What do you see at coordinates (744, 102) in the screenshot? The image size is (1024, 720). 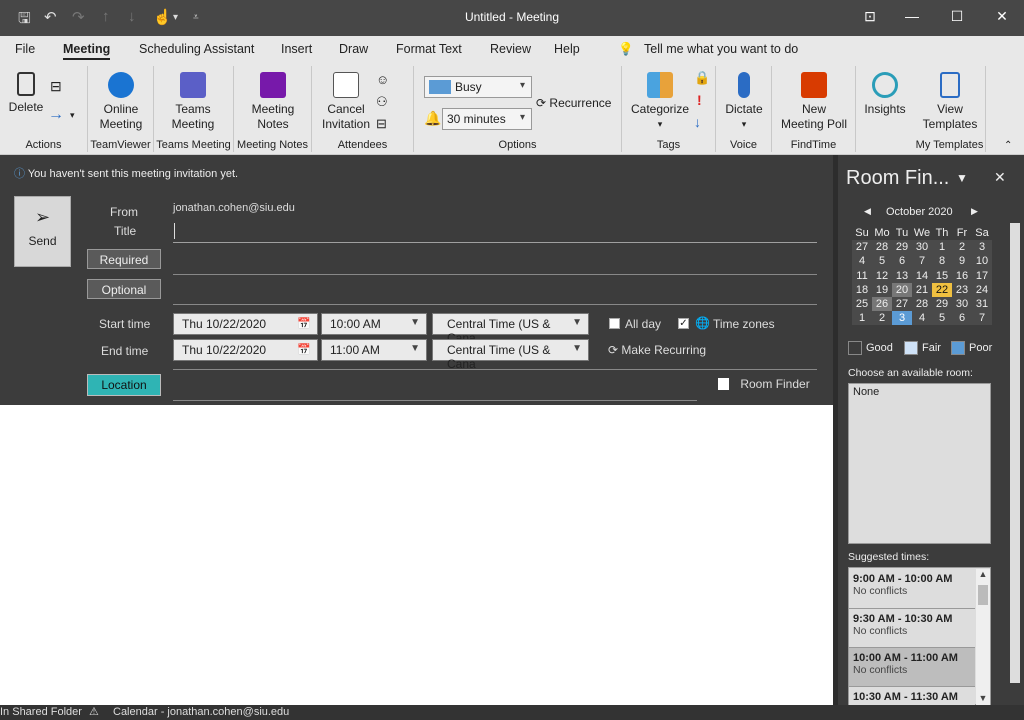 I see `dictate-button: Dictate ▾` at bounding box center [744, 102].